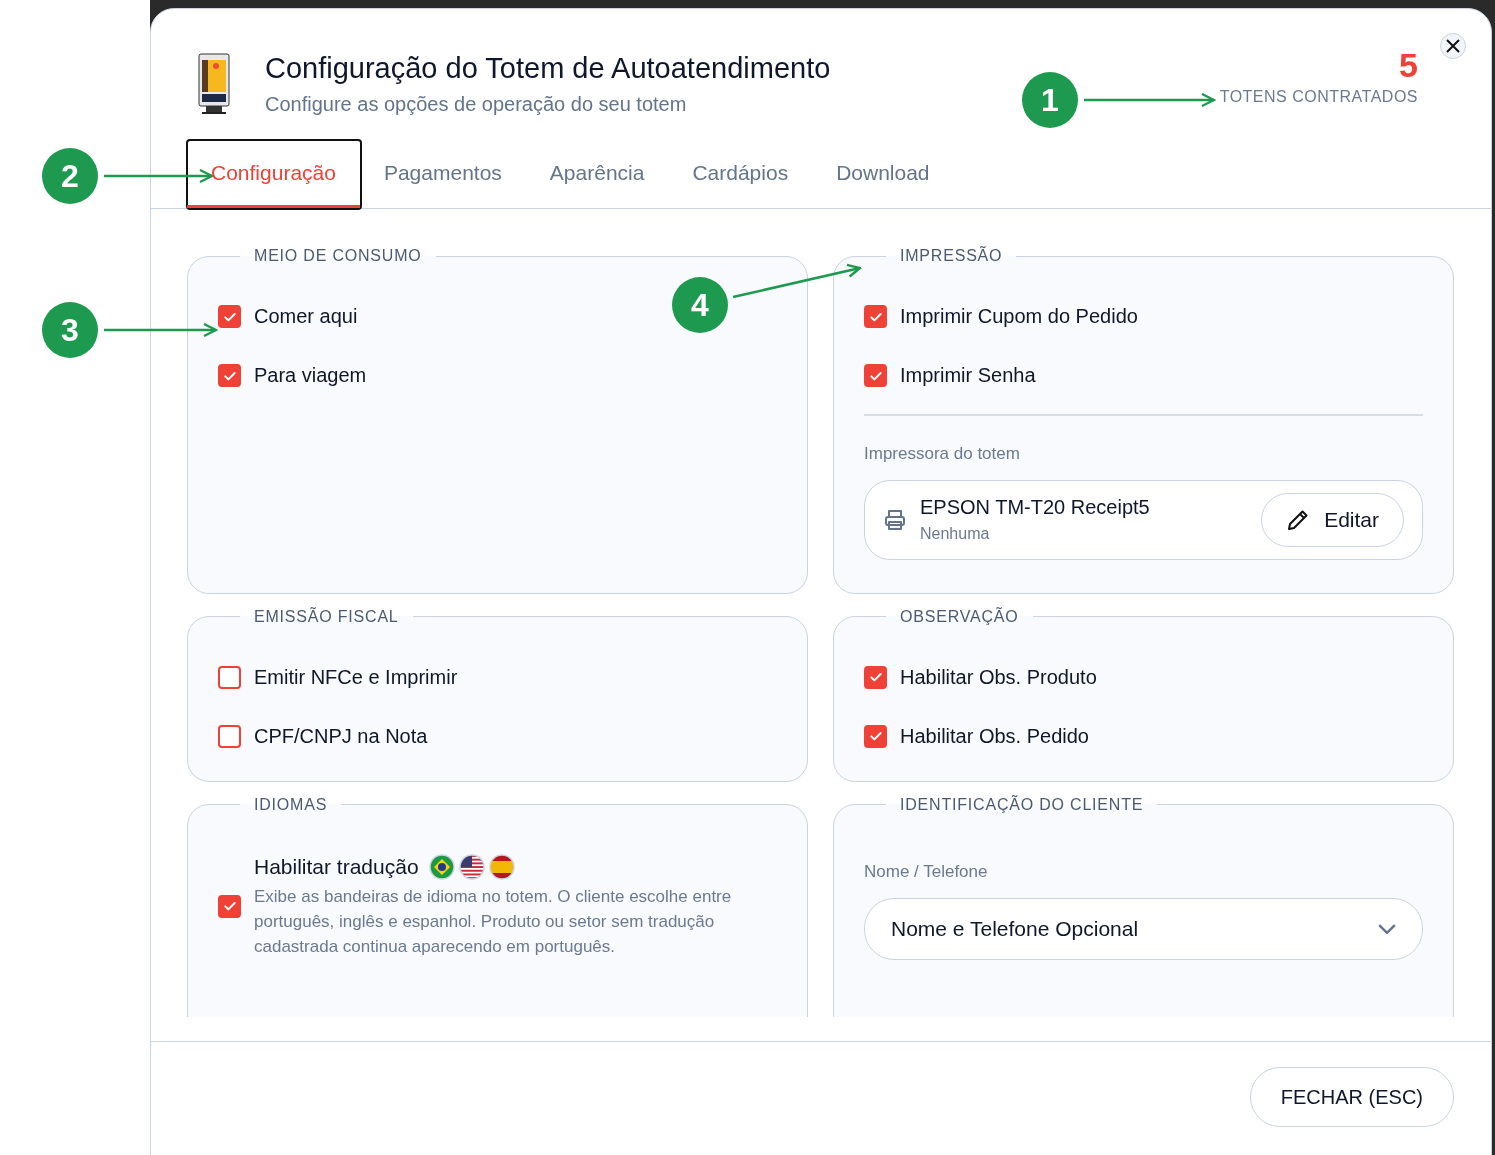  I want to click on select-field: Nome e Telefone Opcional, so click(1143, 928).